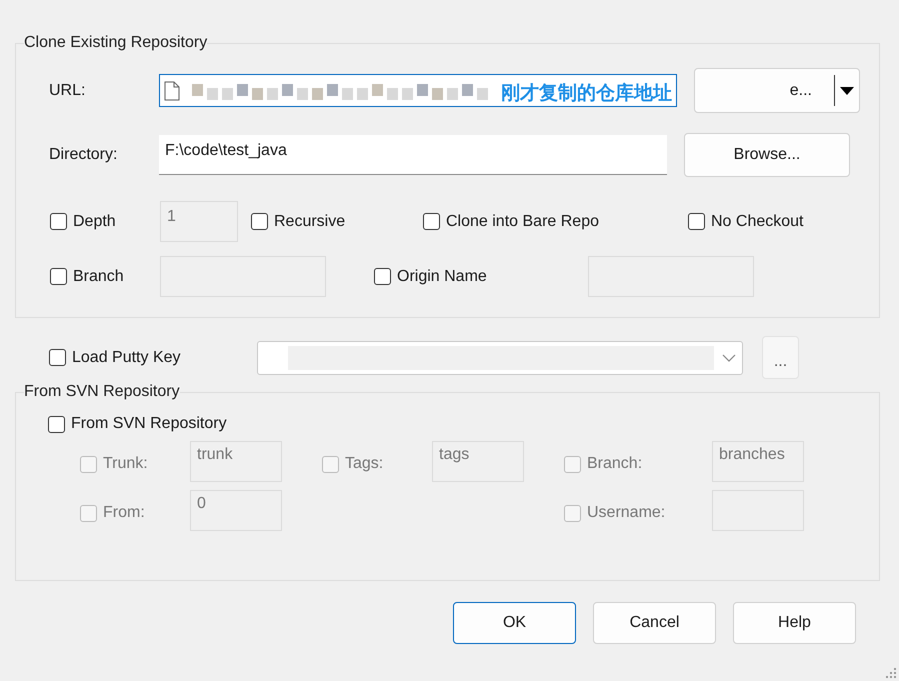 The height and width of the screenshot is (681, 899). I want to click on checkbox-label: Origin Name, so click(442, 277).